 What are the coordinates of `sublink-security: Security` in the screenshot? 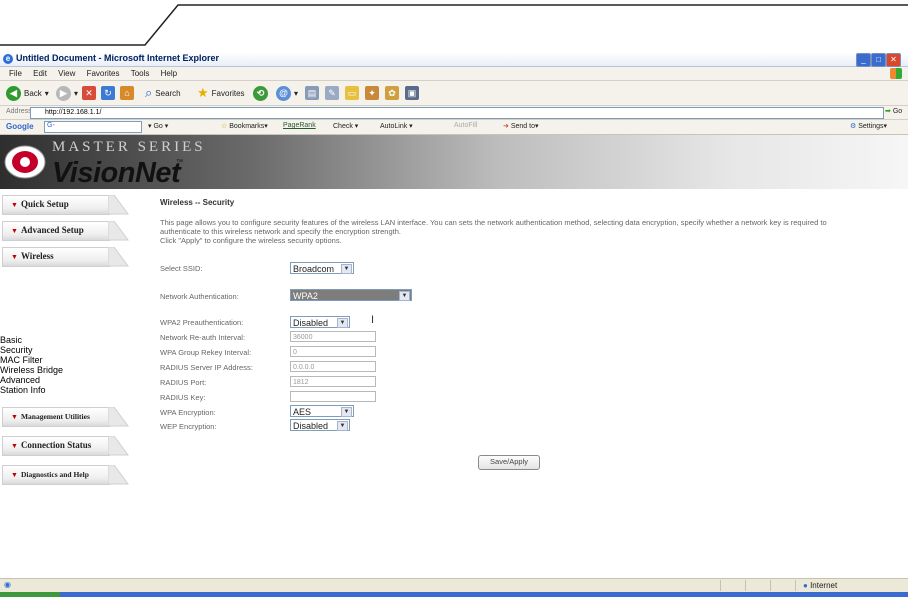 It's located at (31, 350).